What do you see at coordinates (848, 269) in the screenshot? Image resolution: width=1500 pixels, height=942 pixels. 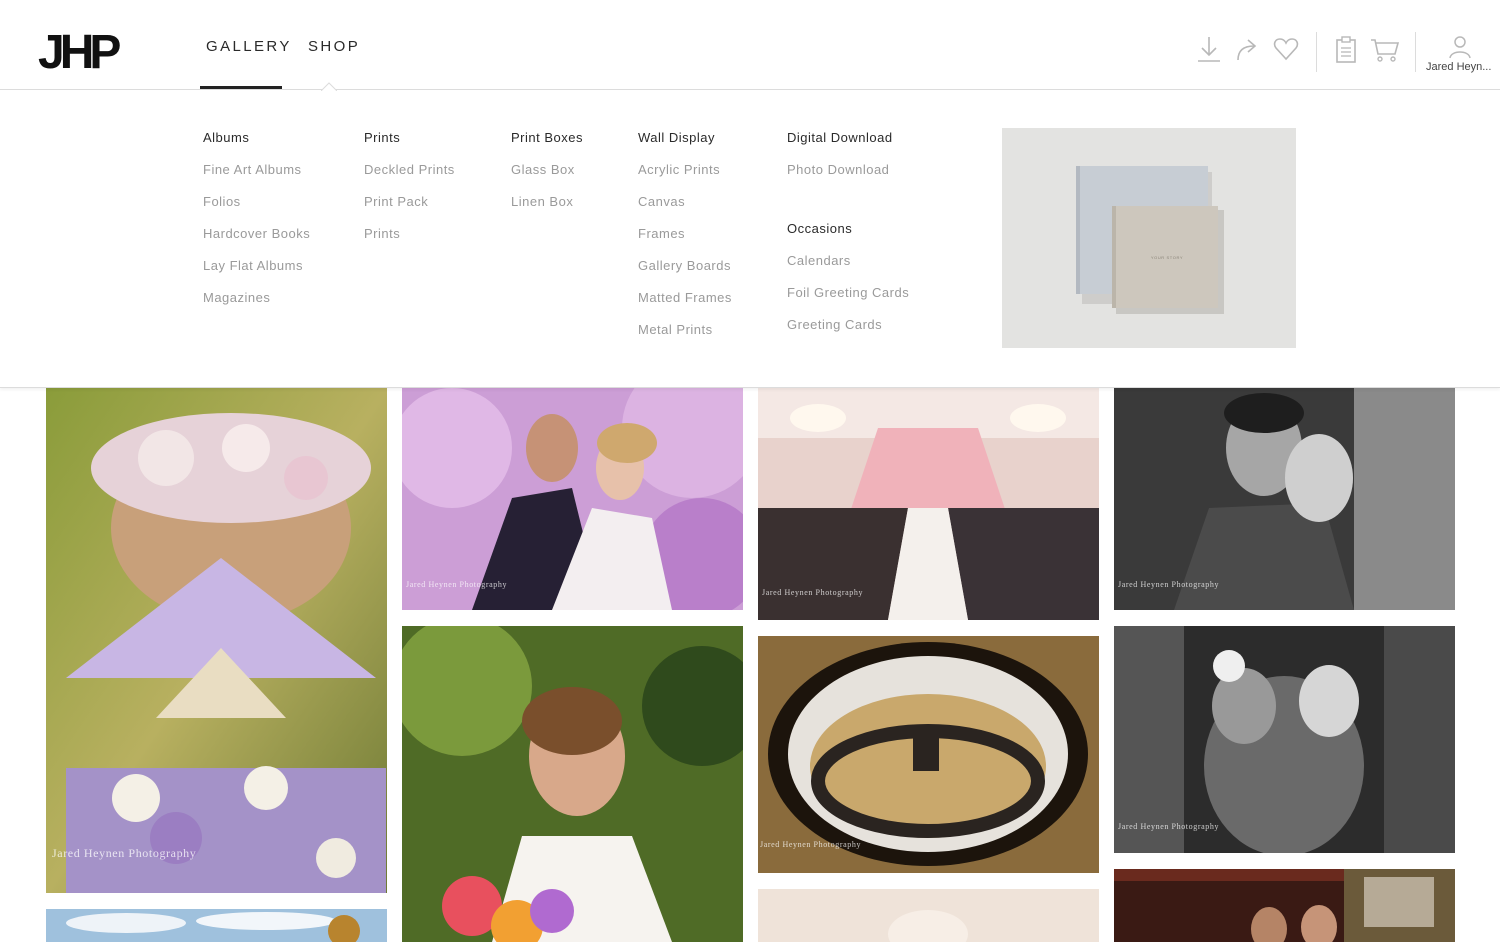 I see `menu-item-calendars: Calendars` at bounding box center [848, 269].